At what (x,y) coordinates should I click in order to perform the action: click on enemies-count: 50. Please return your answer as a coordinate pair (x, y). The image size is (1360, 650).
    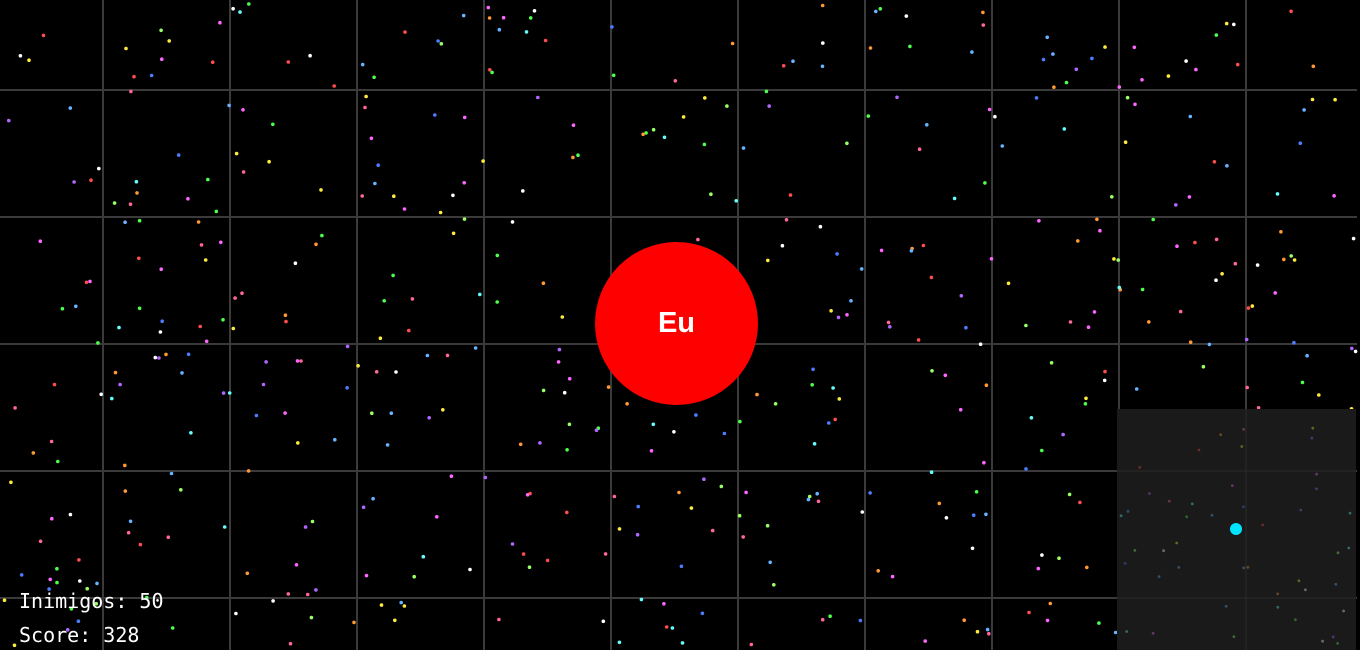
    Looking at the image, I should click on (151, 601).